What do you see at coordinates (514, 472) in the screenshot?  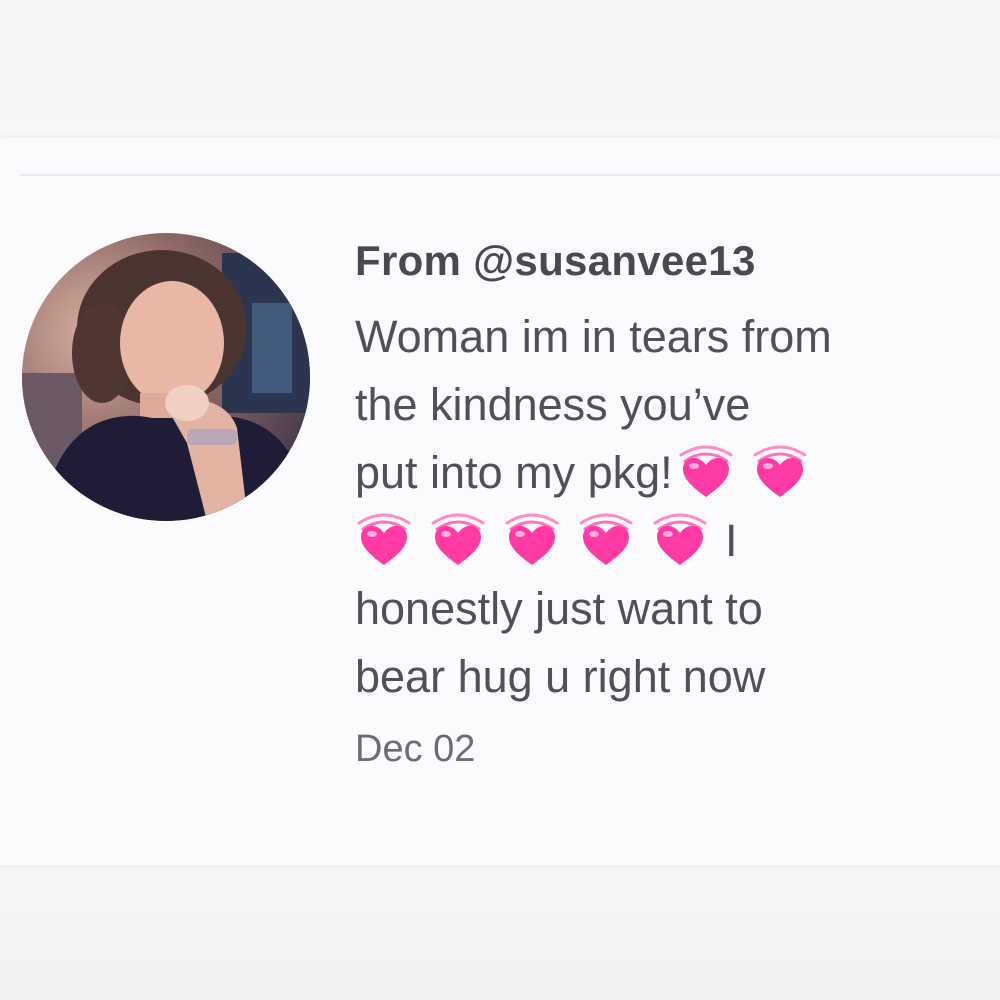 I see `message-text: put into my pkg!` at bounding box center [514, 472].